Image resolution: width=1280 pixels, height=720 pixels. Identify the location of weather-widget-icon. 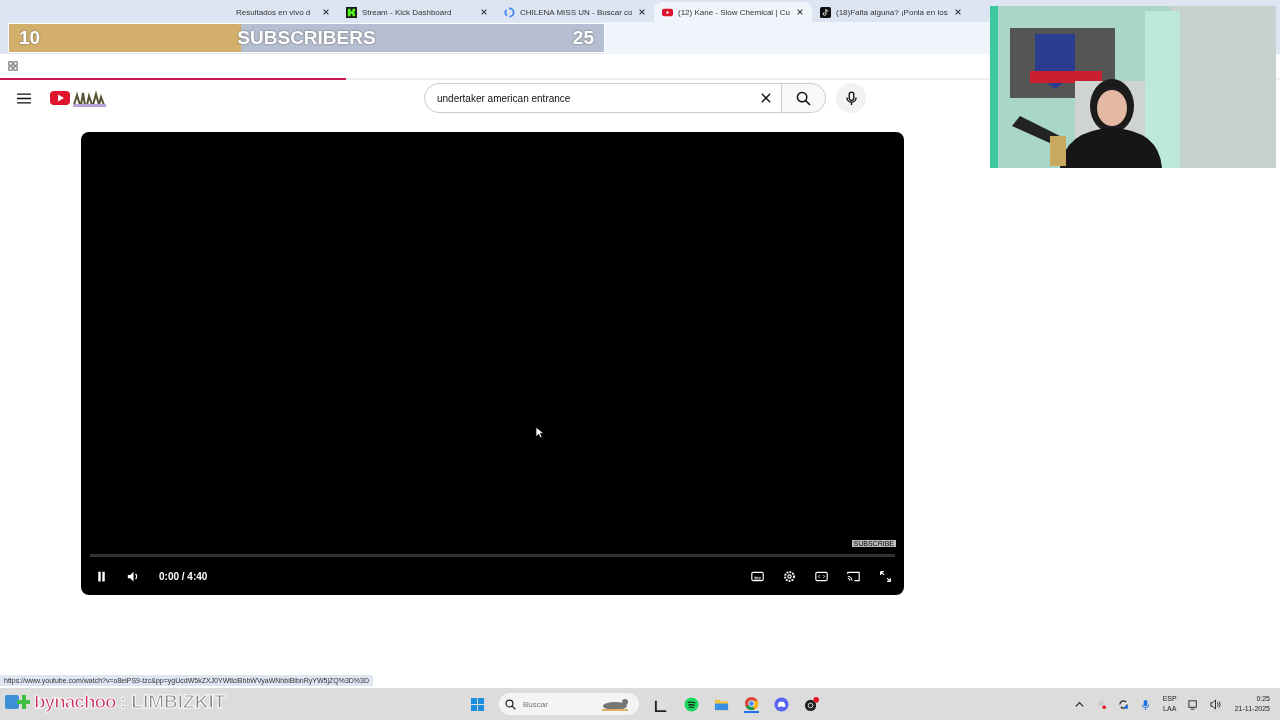
(17, 702).